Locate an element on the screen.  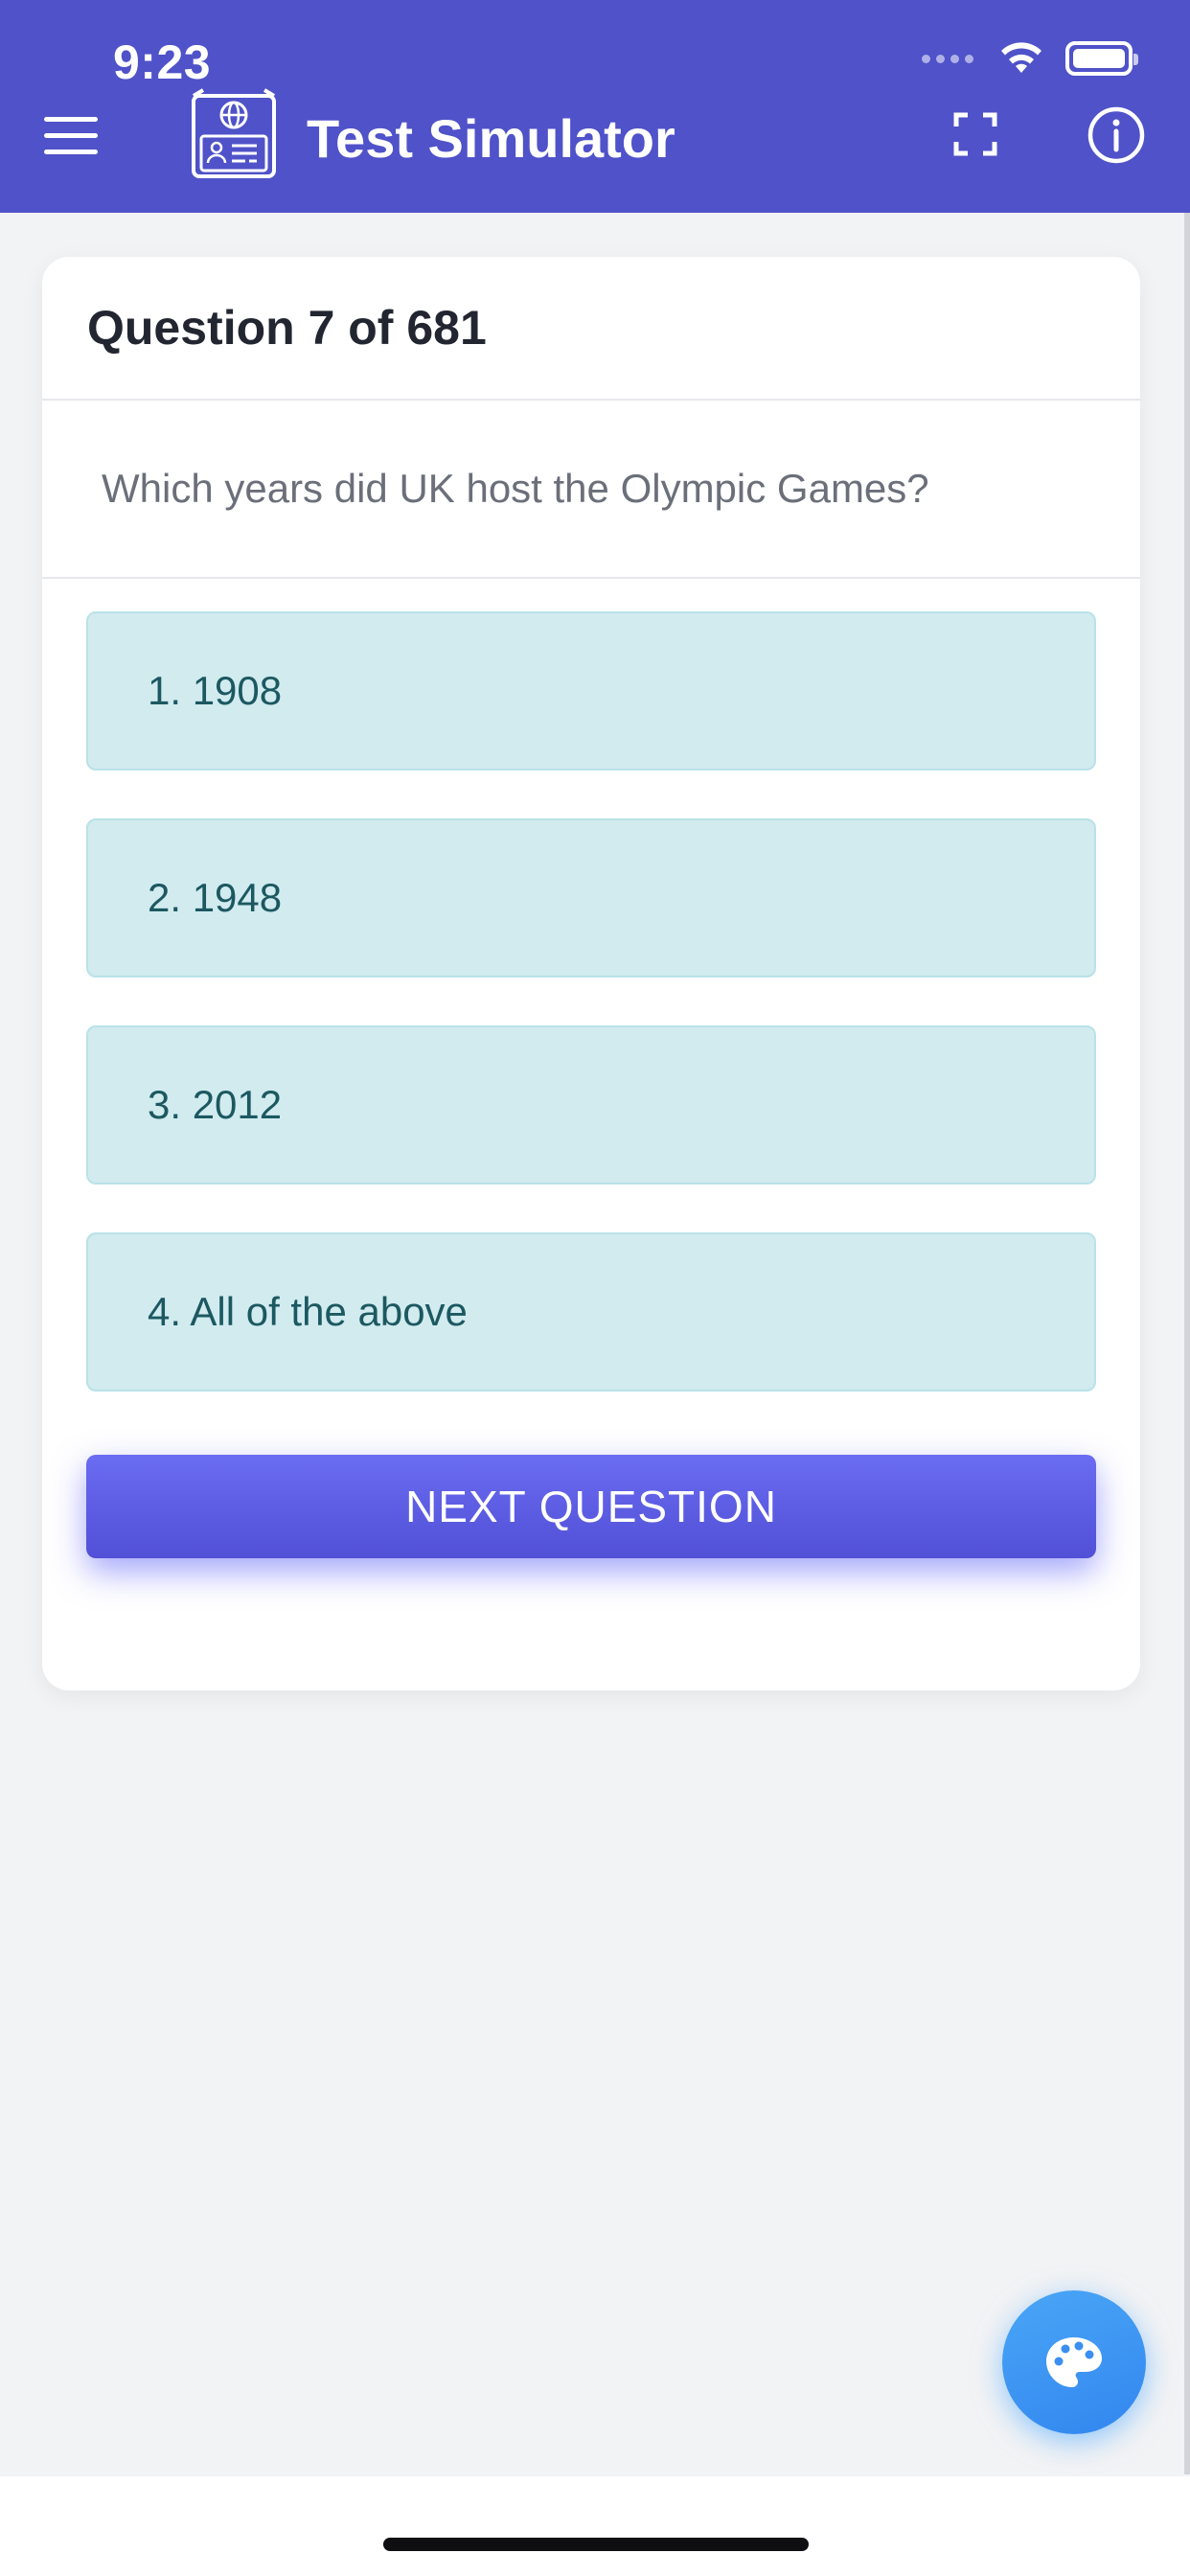
app-title: Test Simulator is located at coordinates (491, 138).